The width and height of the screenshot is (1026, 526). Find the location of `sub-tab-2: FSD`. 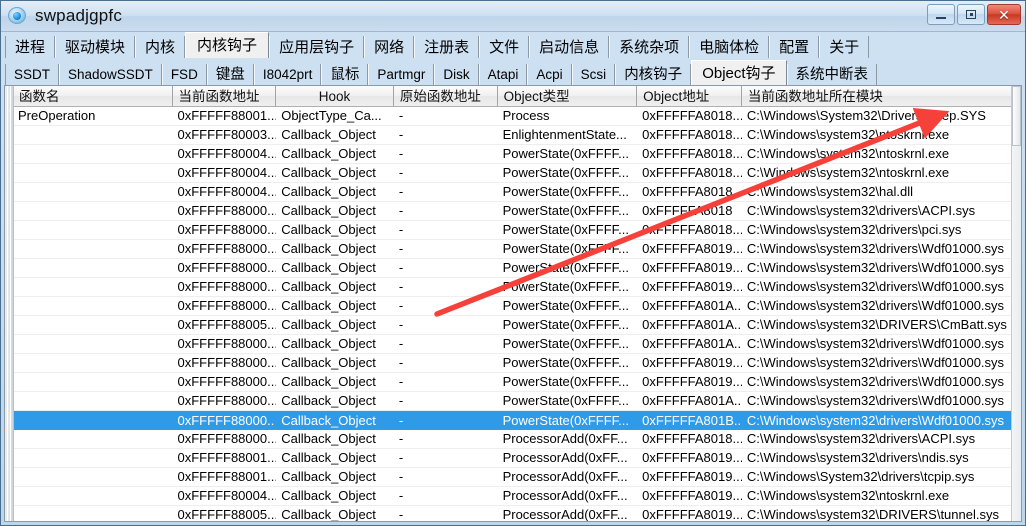

sub-tab-2: FSD is located at coordinates (184, 74).